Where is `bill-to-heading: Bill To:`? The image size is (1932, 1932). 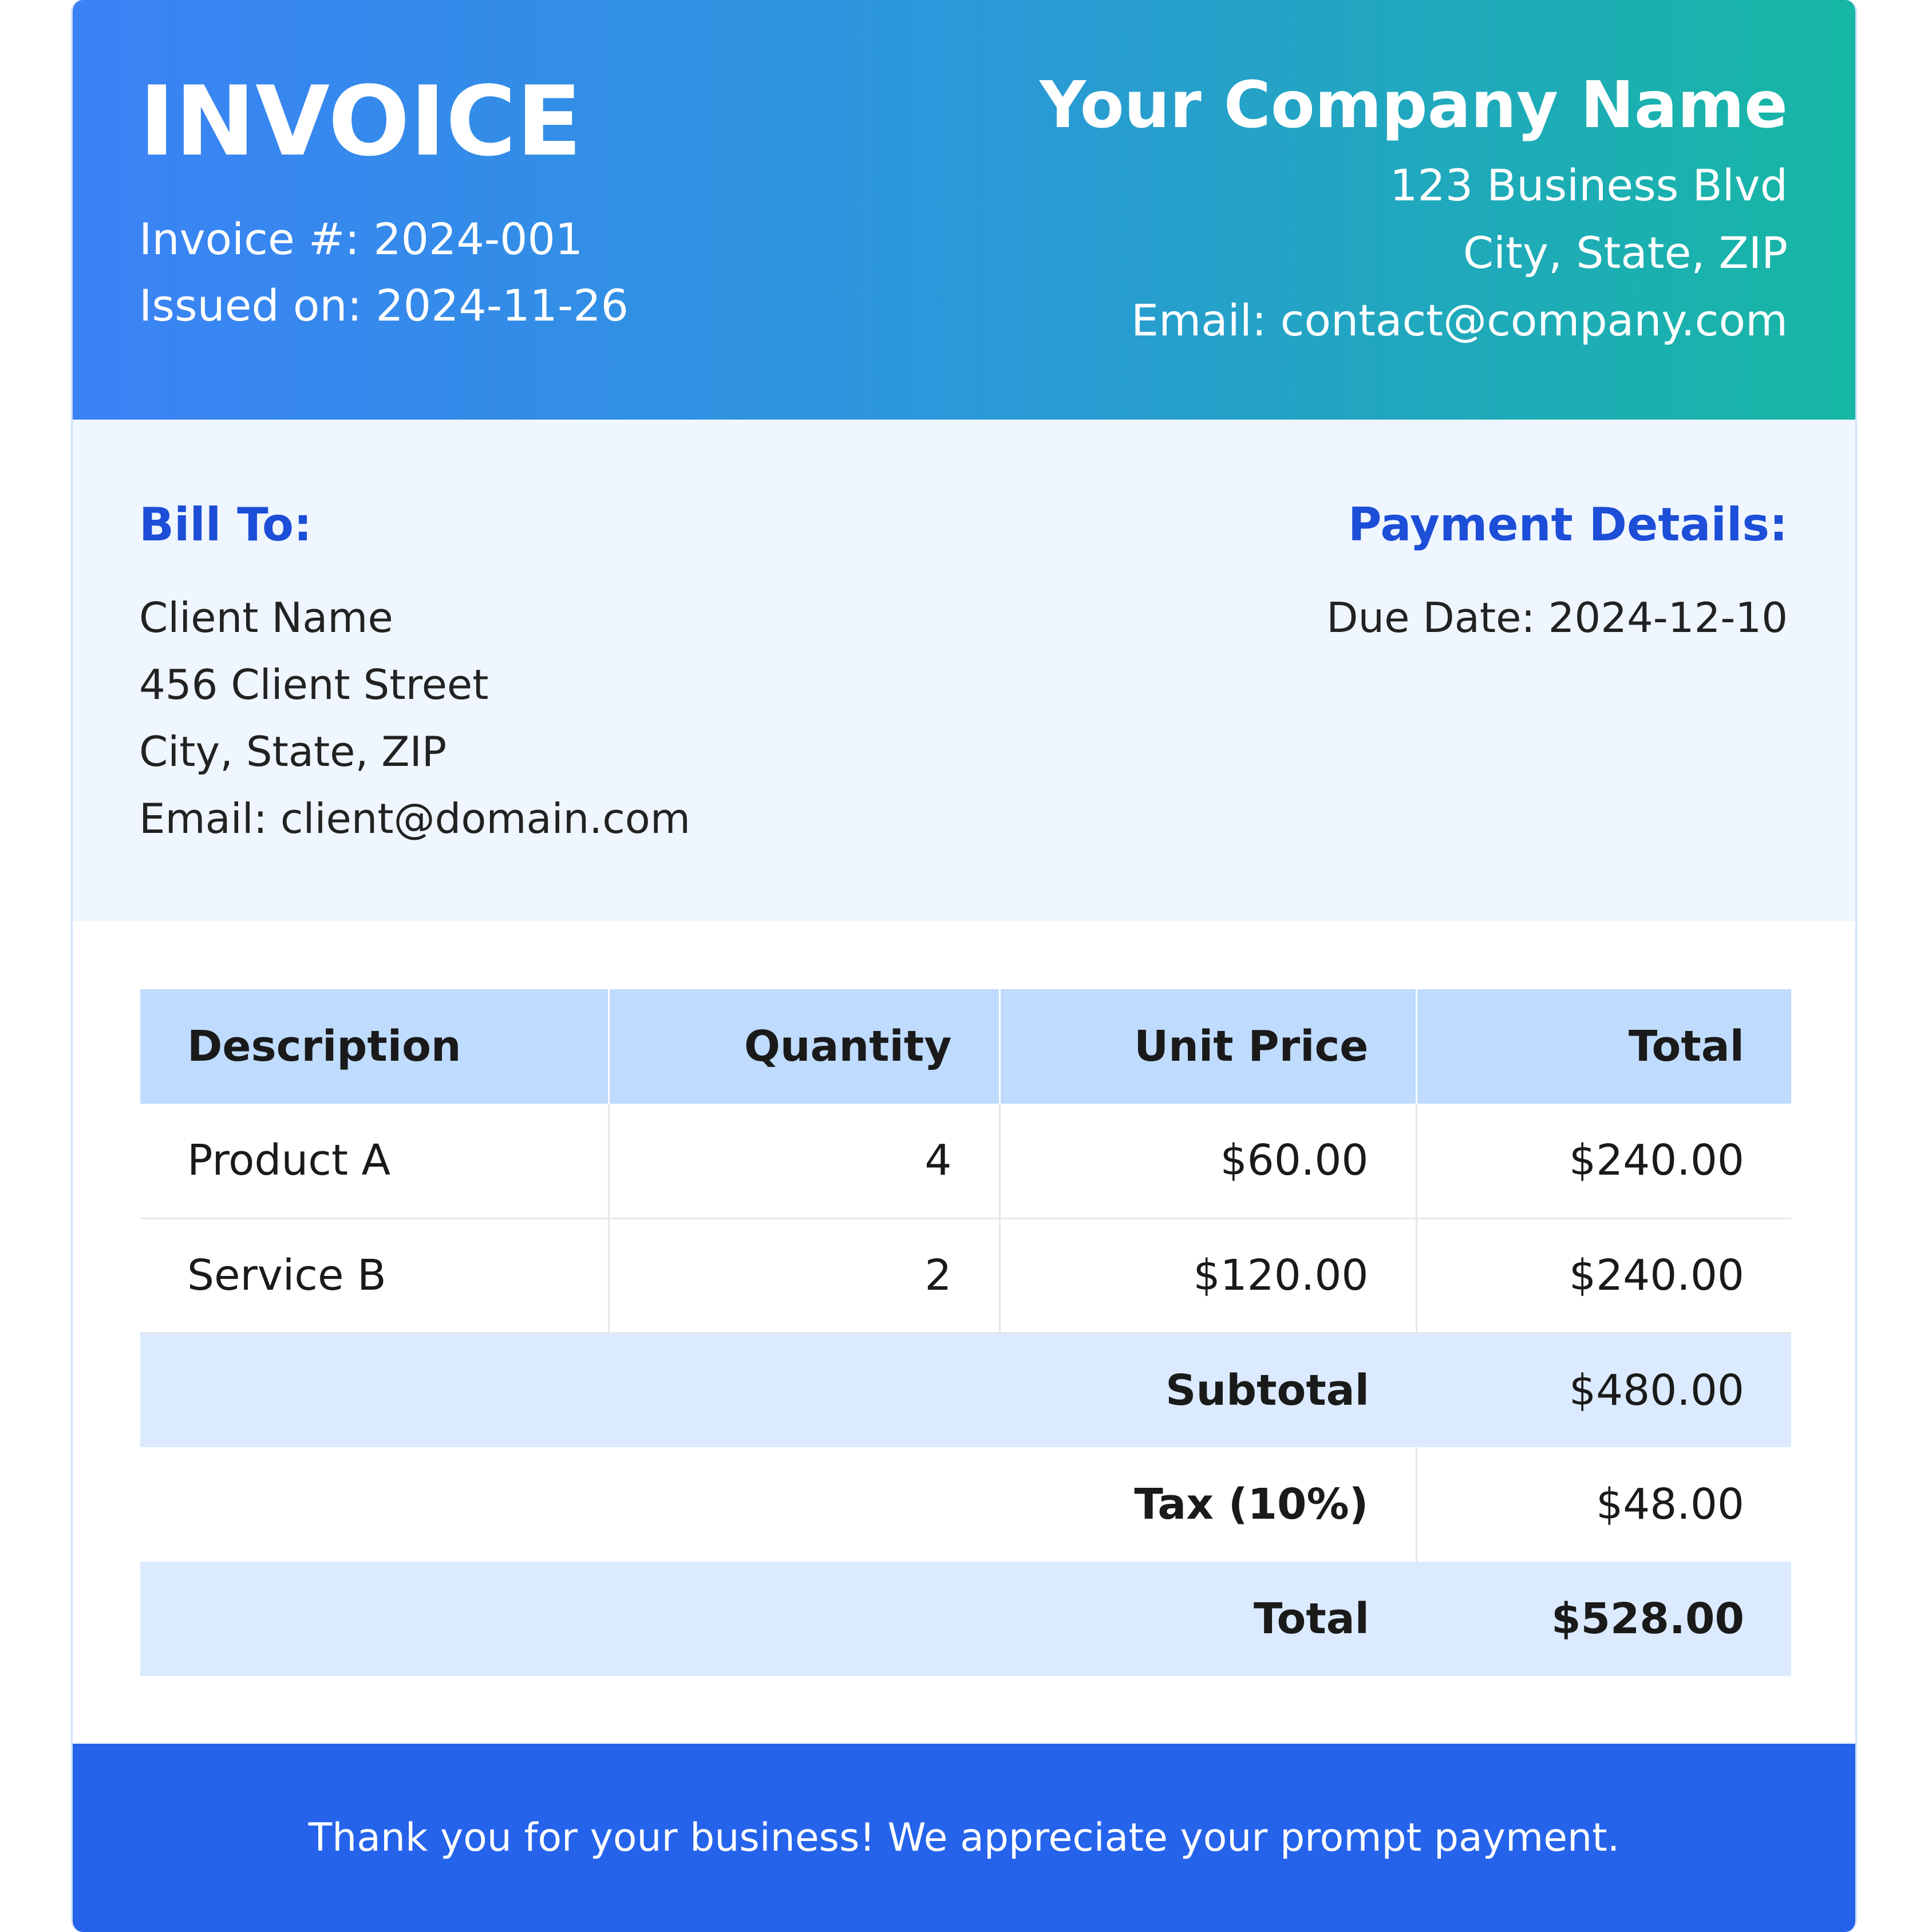
bill-to-heading: Bill To: is located at coordinates (225, 524).